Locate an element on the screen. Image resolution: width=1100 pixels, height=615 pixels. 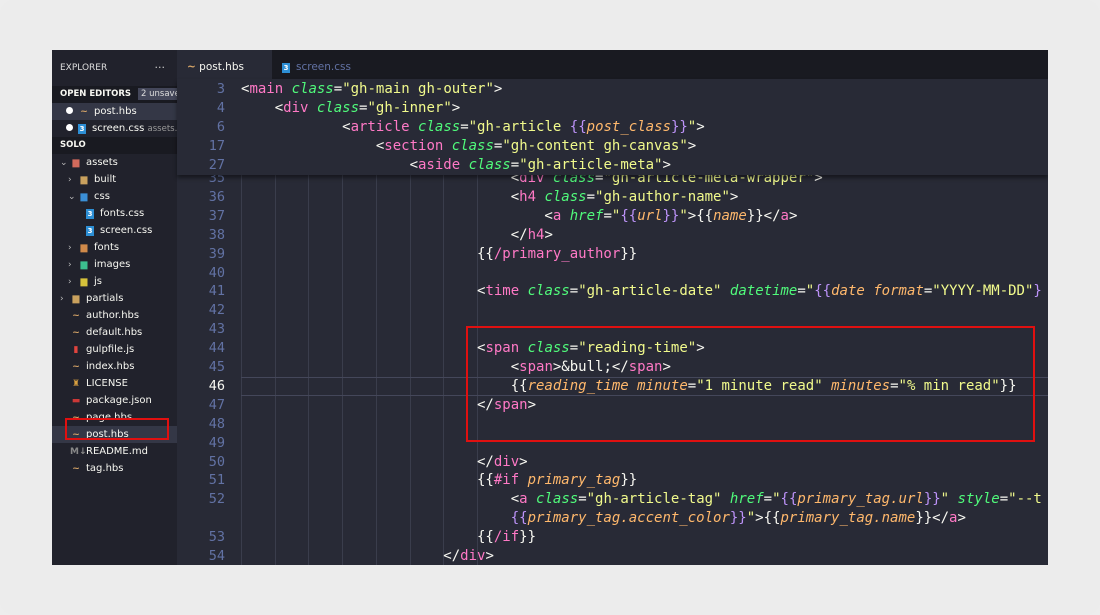
tree-item-default-hbs: ~ default.hbs is located at coordinates (114, 332).